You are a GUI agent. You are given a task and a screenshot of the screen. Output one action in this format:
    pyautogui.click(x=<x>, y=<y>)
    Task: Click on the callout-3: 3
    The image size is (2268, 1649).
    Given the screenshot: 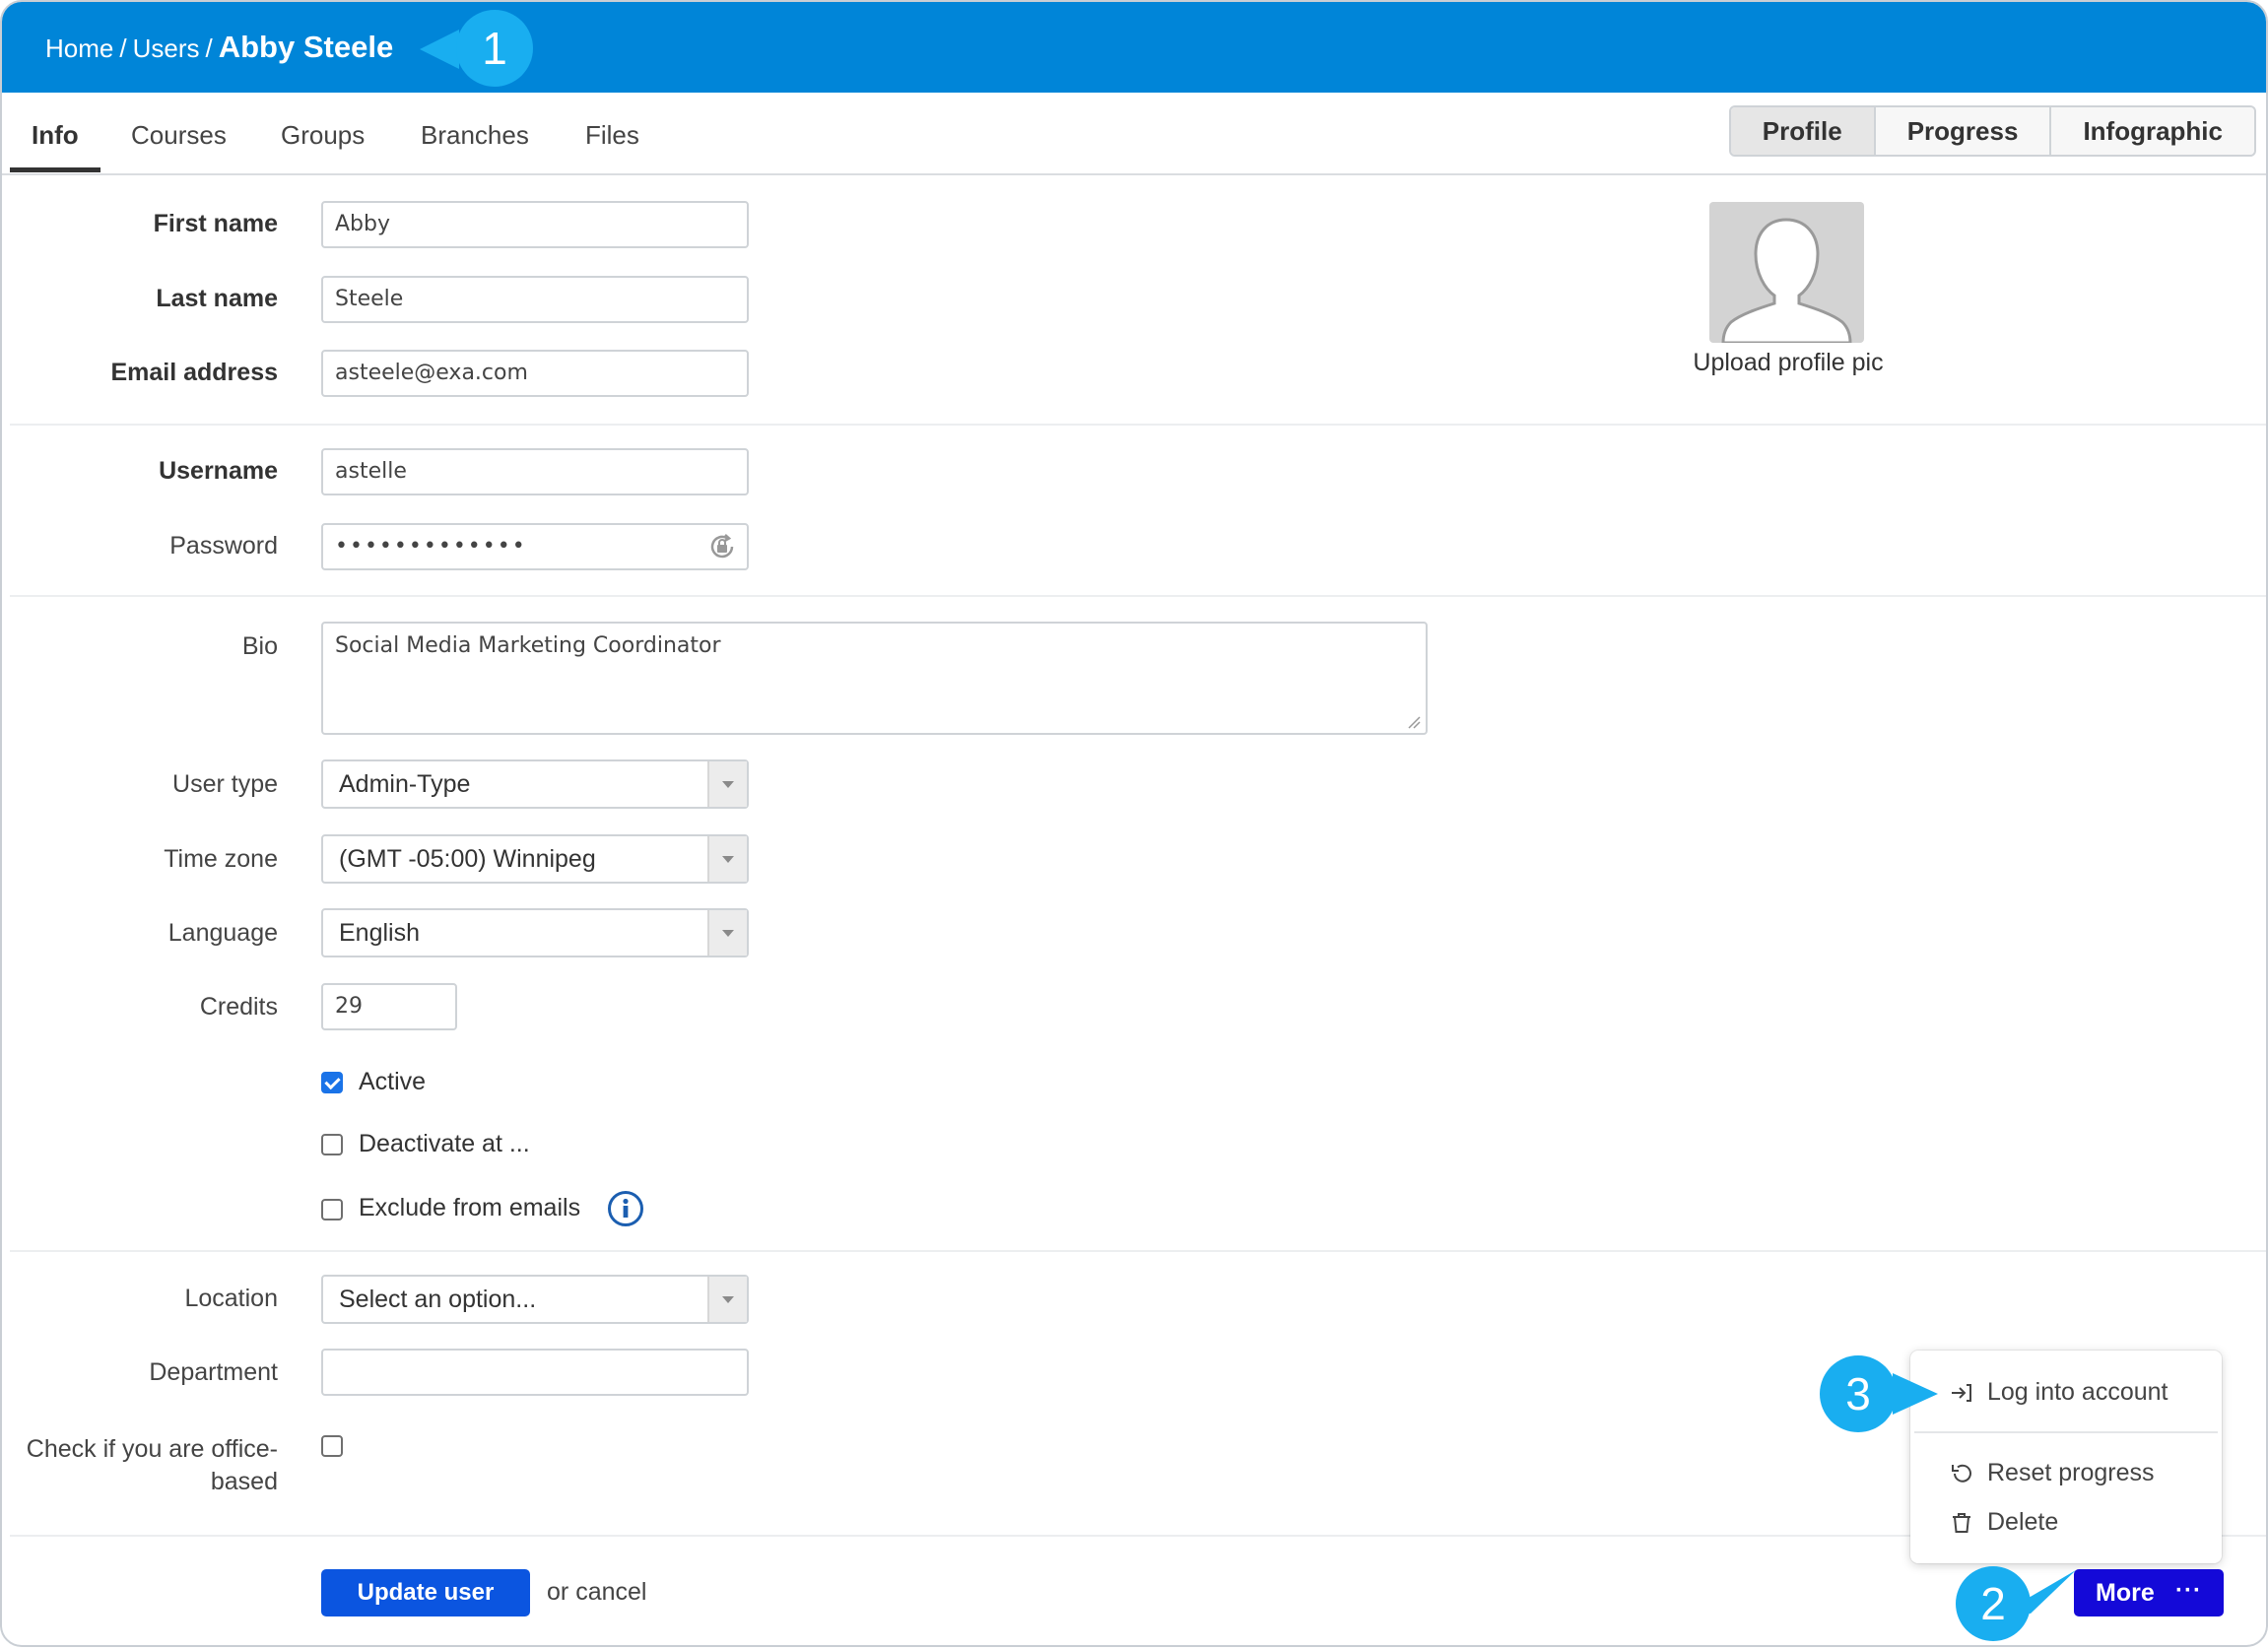 What is the action you would take?
    pyautogui.click(x=1881, y=1394)
    